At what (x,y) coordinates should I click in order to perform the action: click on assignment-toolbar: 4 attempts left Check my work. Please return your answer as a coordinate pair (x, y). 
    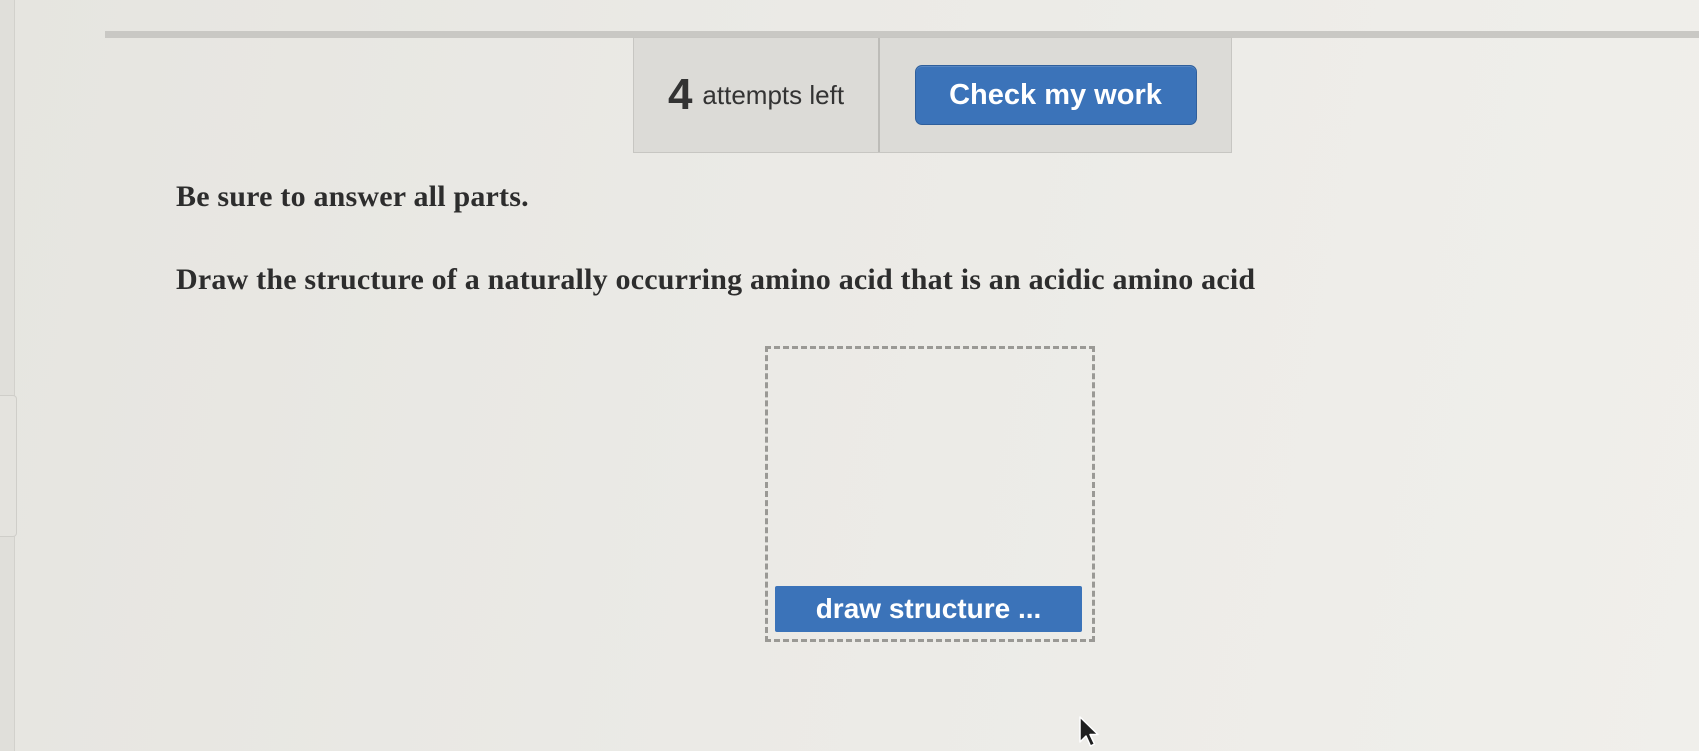
    Looking at the image, I should click on (932, 95).